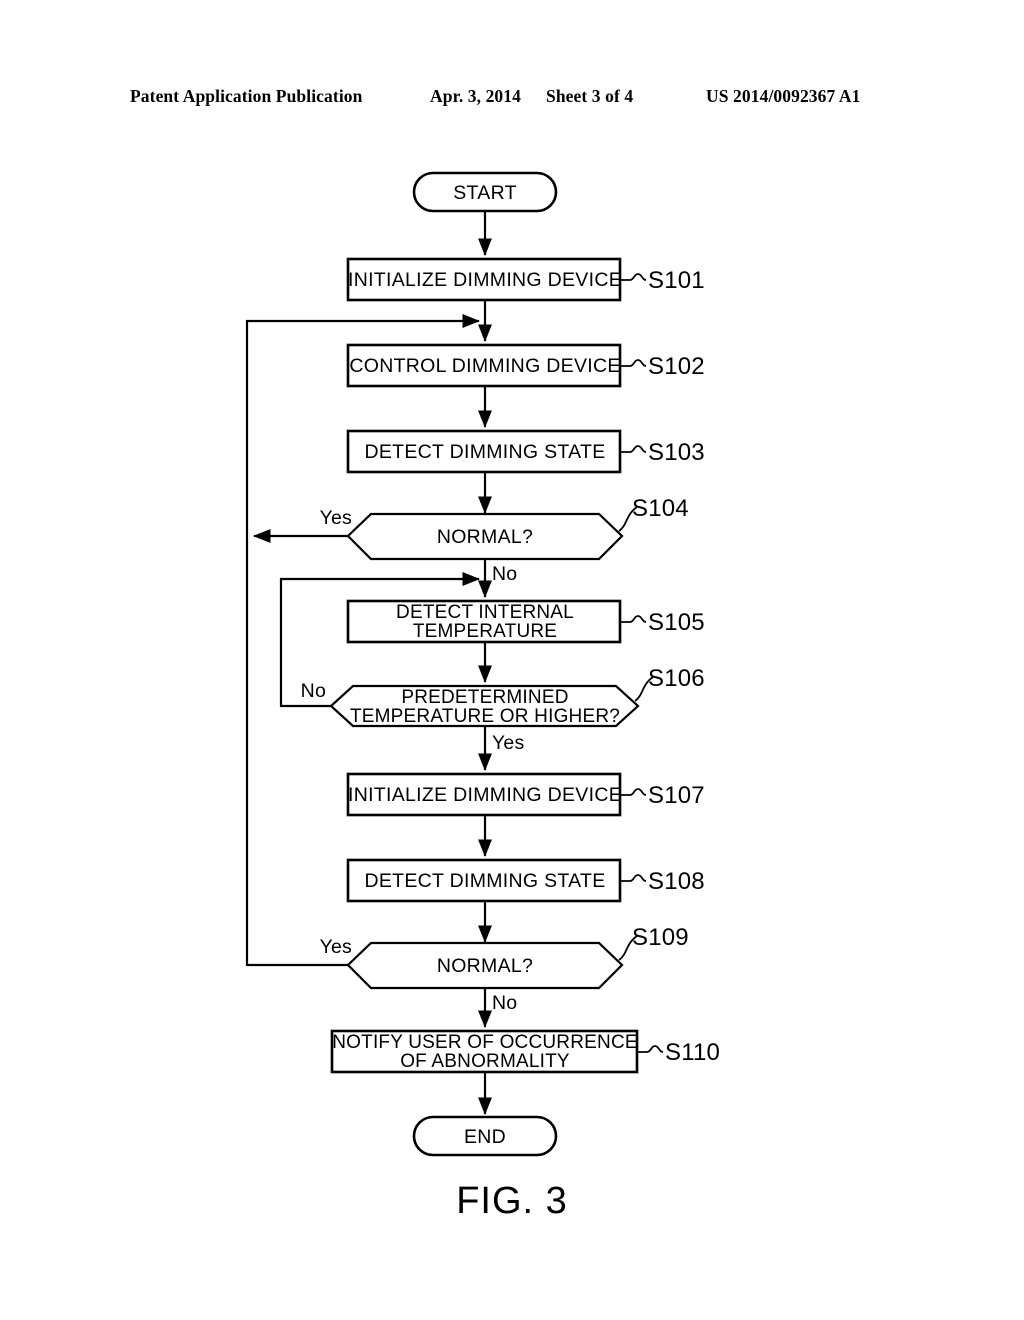 The height and width of the screenshot is (1320, 1024). Describe the element at coordinates (633, 449) in the screenshot. I see `s103-leader-line` at that location.